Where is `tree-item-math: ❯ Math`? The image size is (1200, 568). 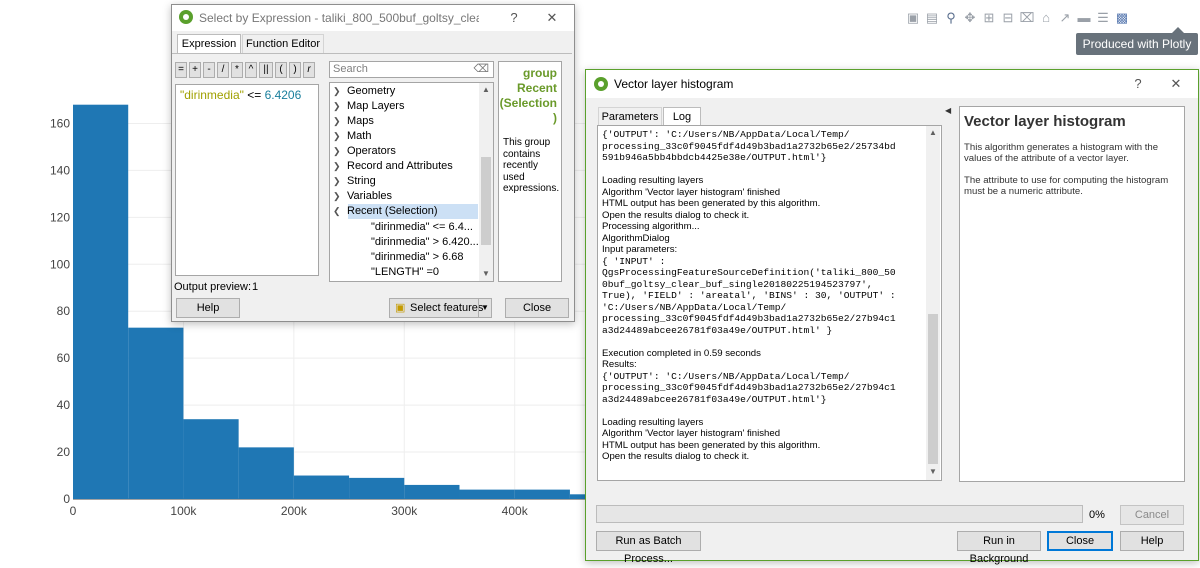 tree-item-math: ❯ Math is located at coordinates (352, 136).